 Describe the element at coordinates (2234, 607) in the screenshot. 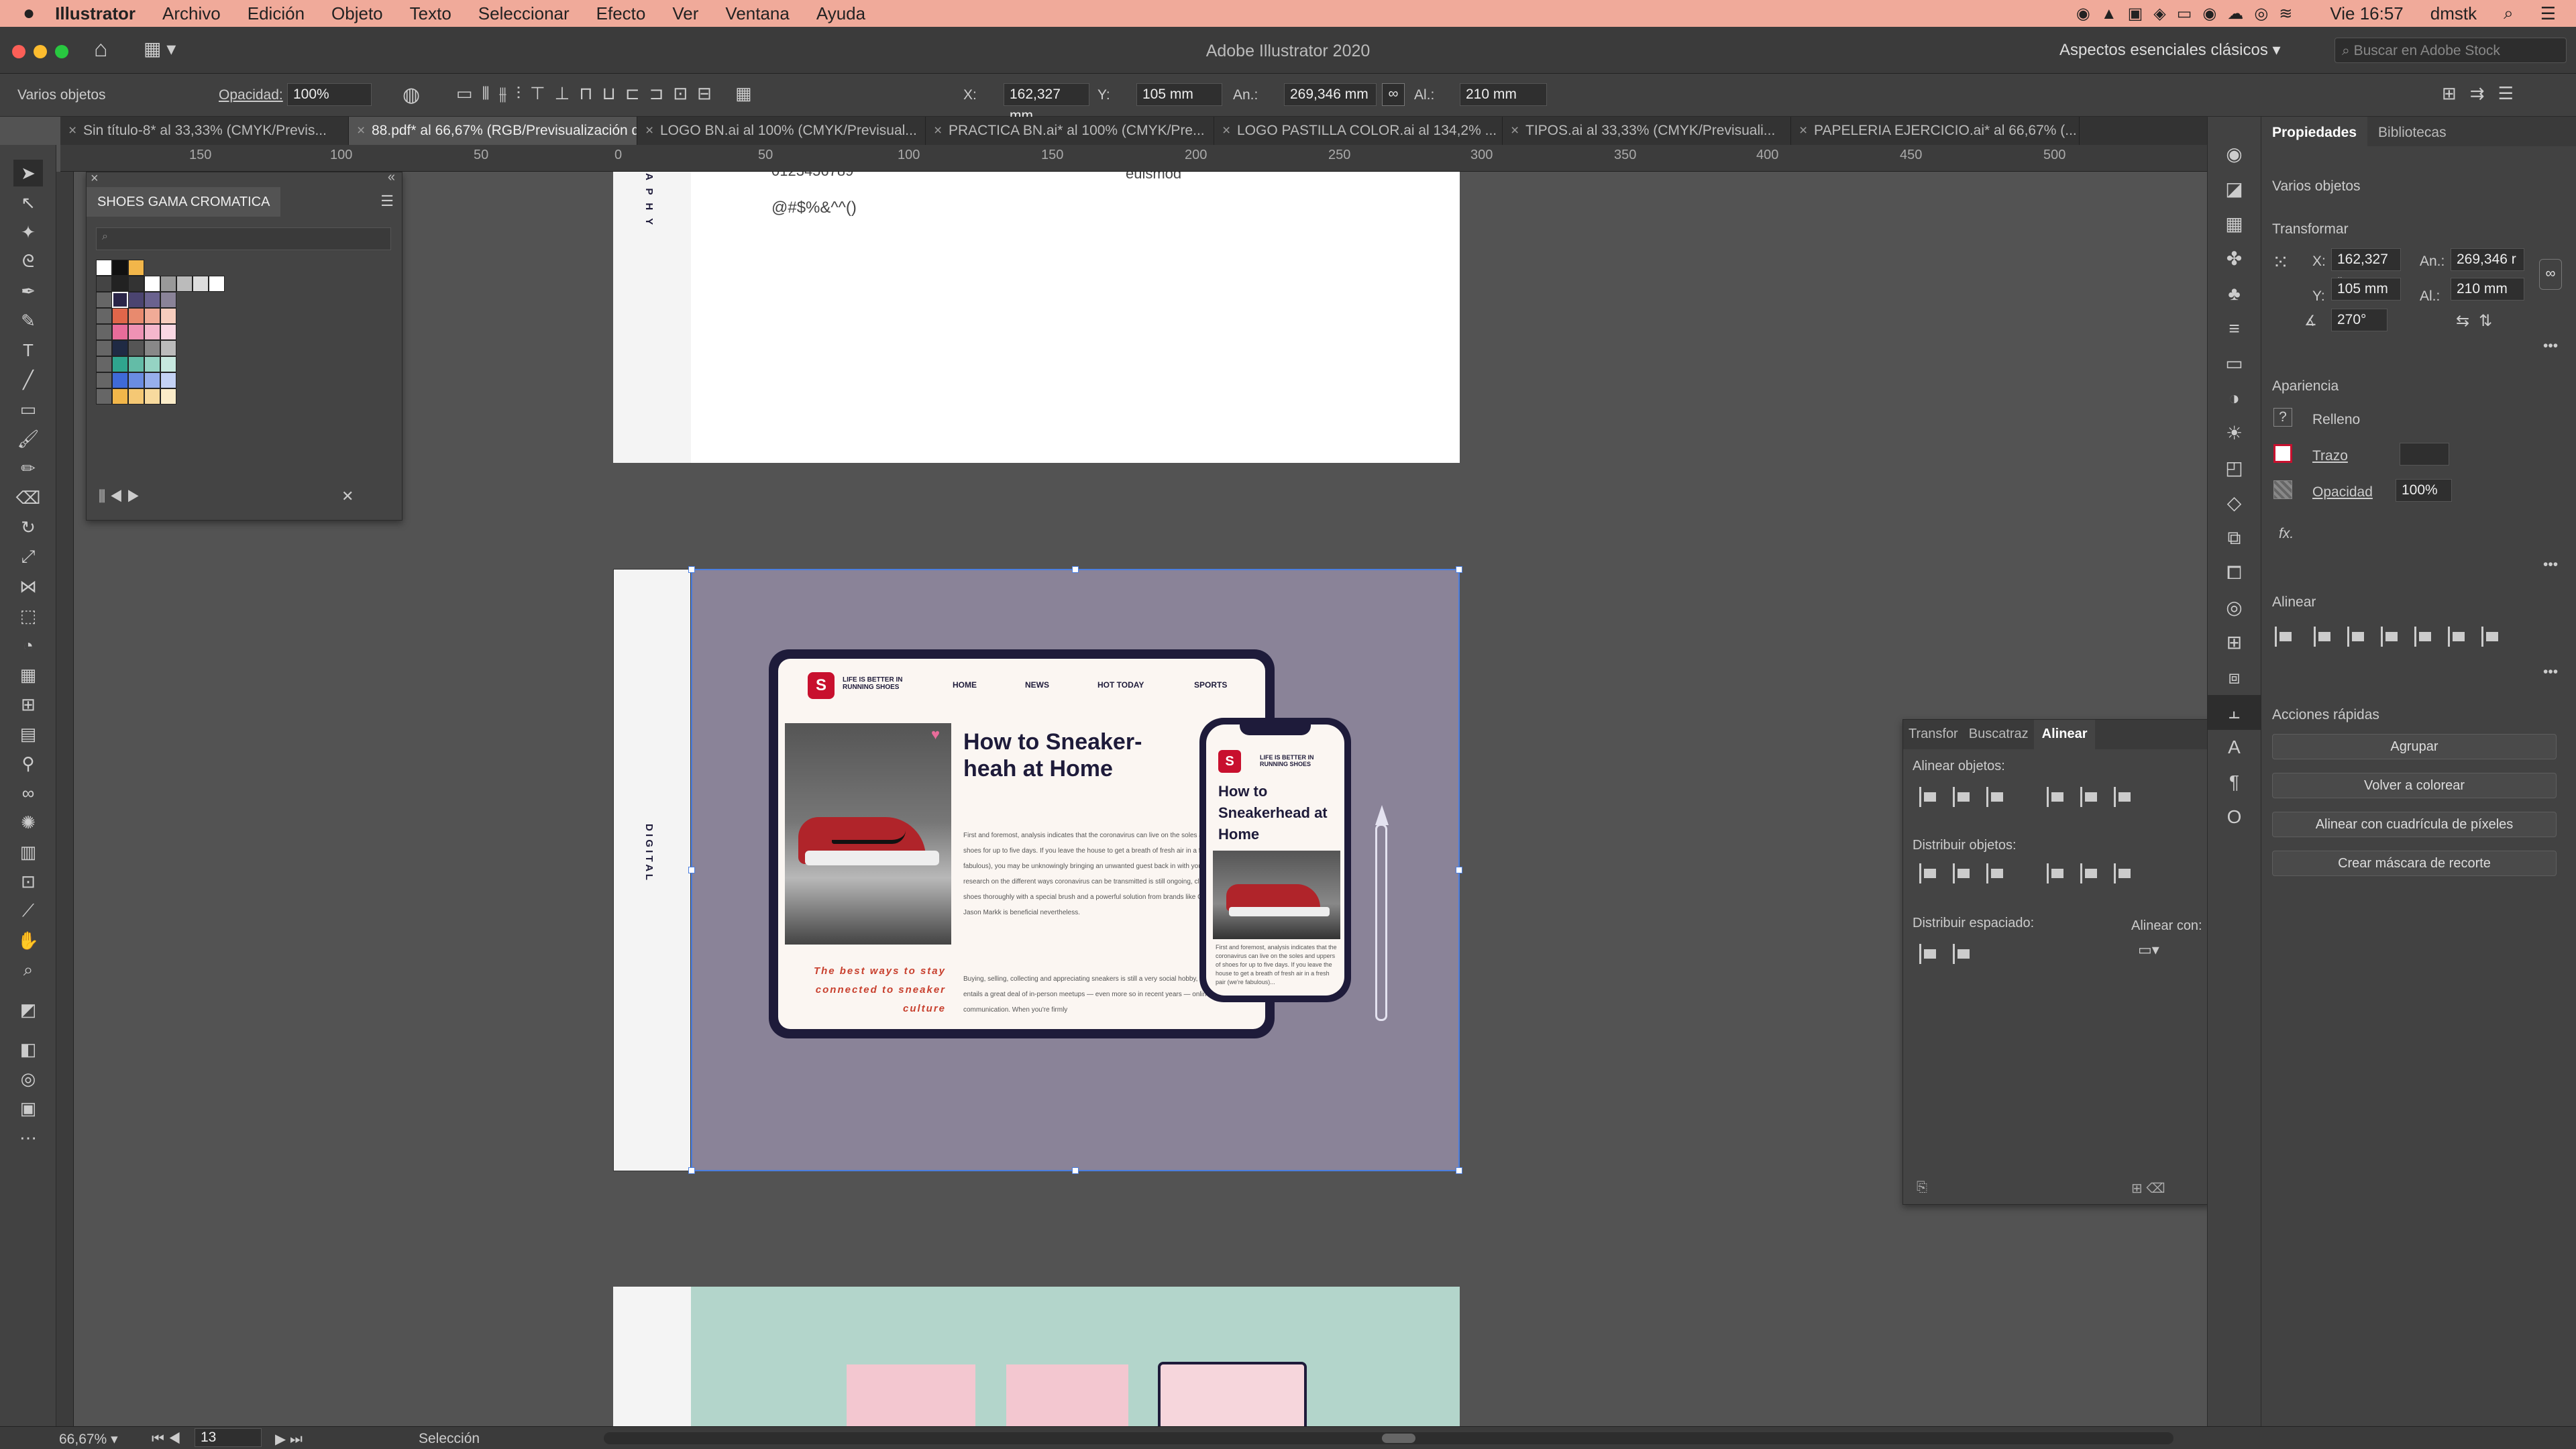

I see `image-trace-icon: ◎` at that location.